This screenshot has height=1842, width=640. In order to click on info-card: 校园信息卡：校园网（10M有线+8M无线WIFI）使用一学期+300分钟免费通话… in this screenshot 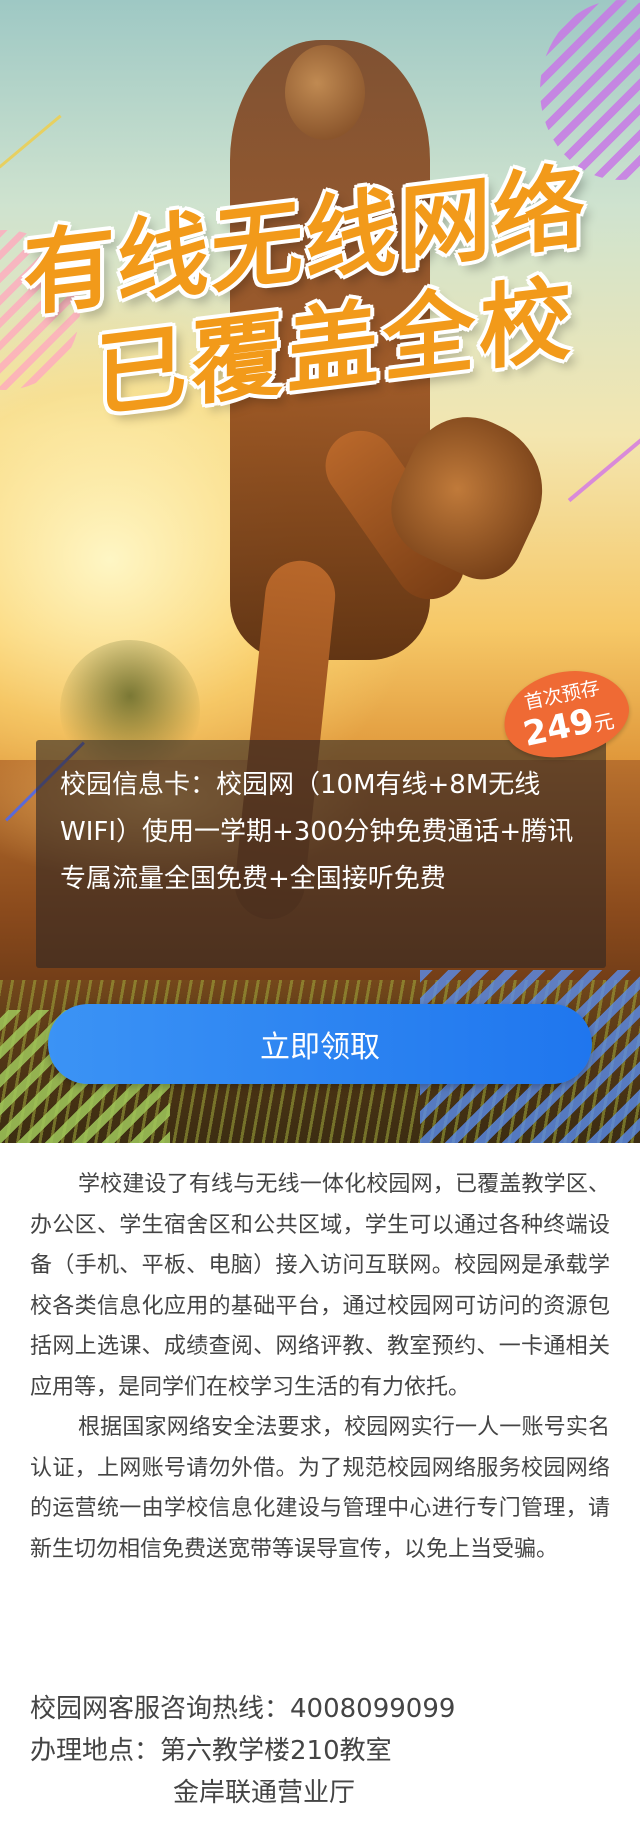, I will do `click(321, 854)`.